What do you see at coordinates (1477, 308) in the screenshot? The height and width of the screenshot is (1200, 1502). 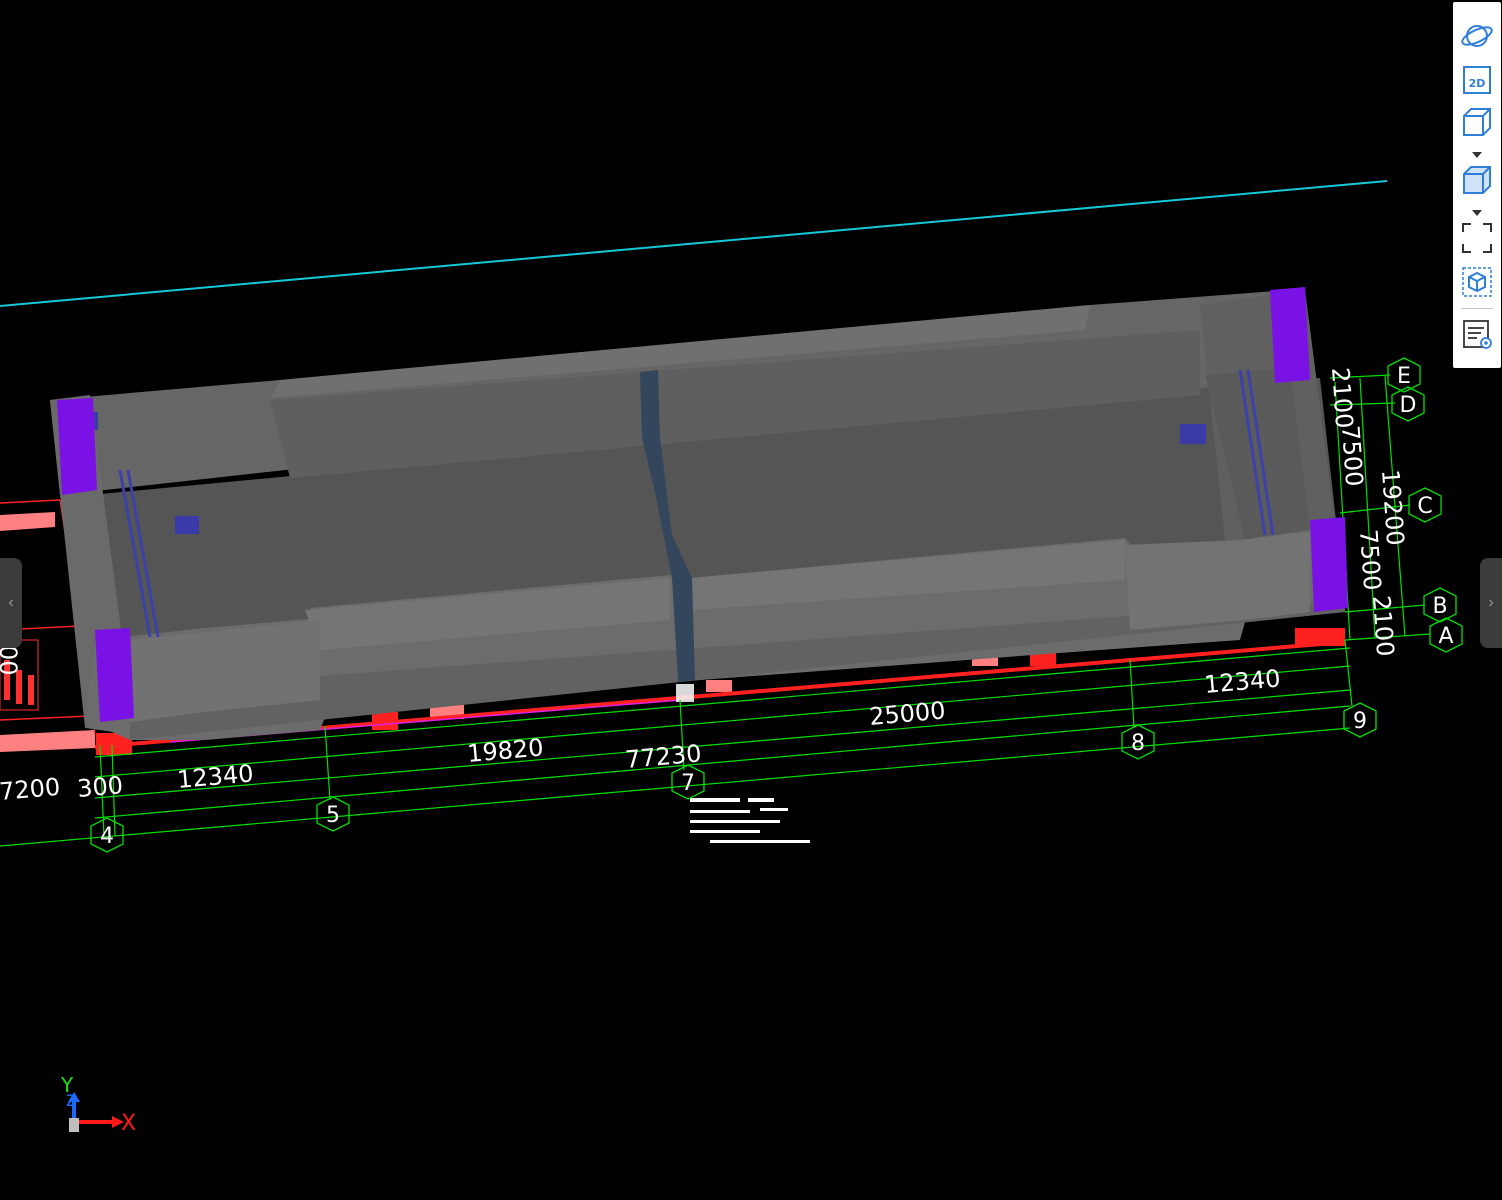 I see `toolbar-separator` at bounding box center [1477, 308].